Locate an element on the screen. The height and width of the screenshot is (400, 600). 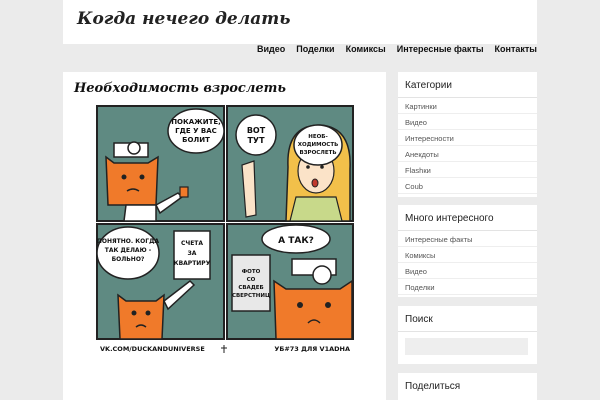
comic-footer-right: УБ#73 ДЛЯ V1ADHA is located at coordinates (312, 349).